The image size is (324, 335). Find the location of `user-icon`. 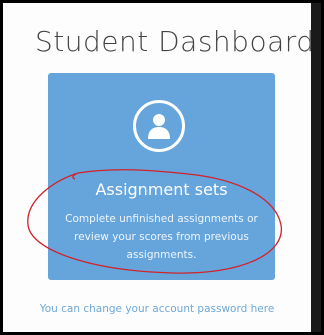

user-icon is located at coordinates (159, 126).